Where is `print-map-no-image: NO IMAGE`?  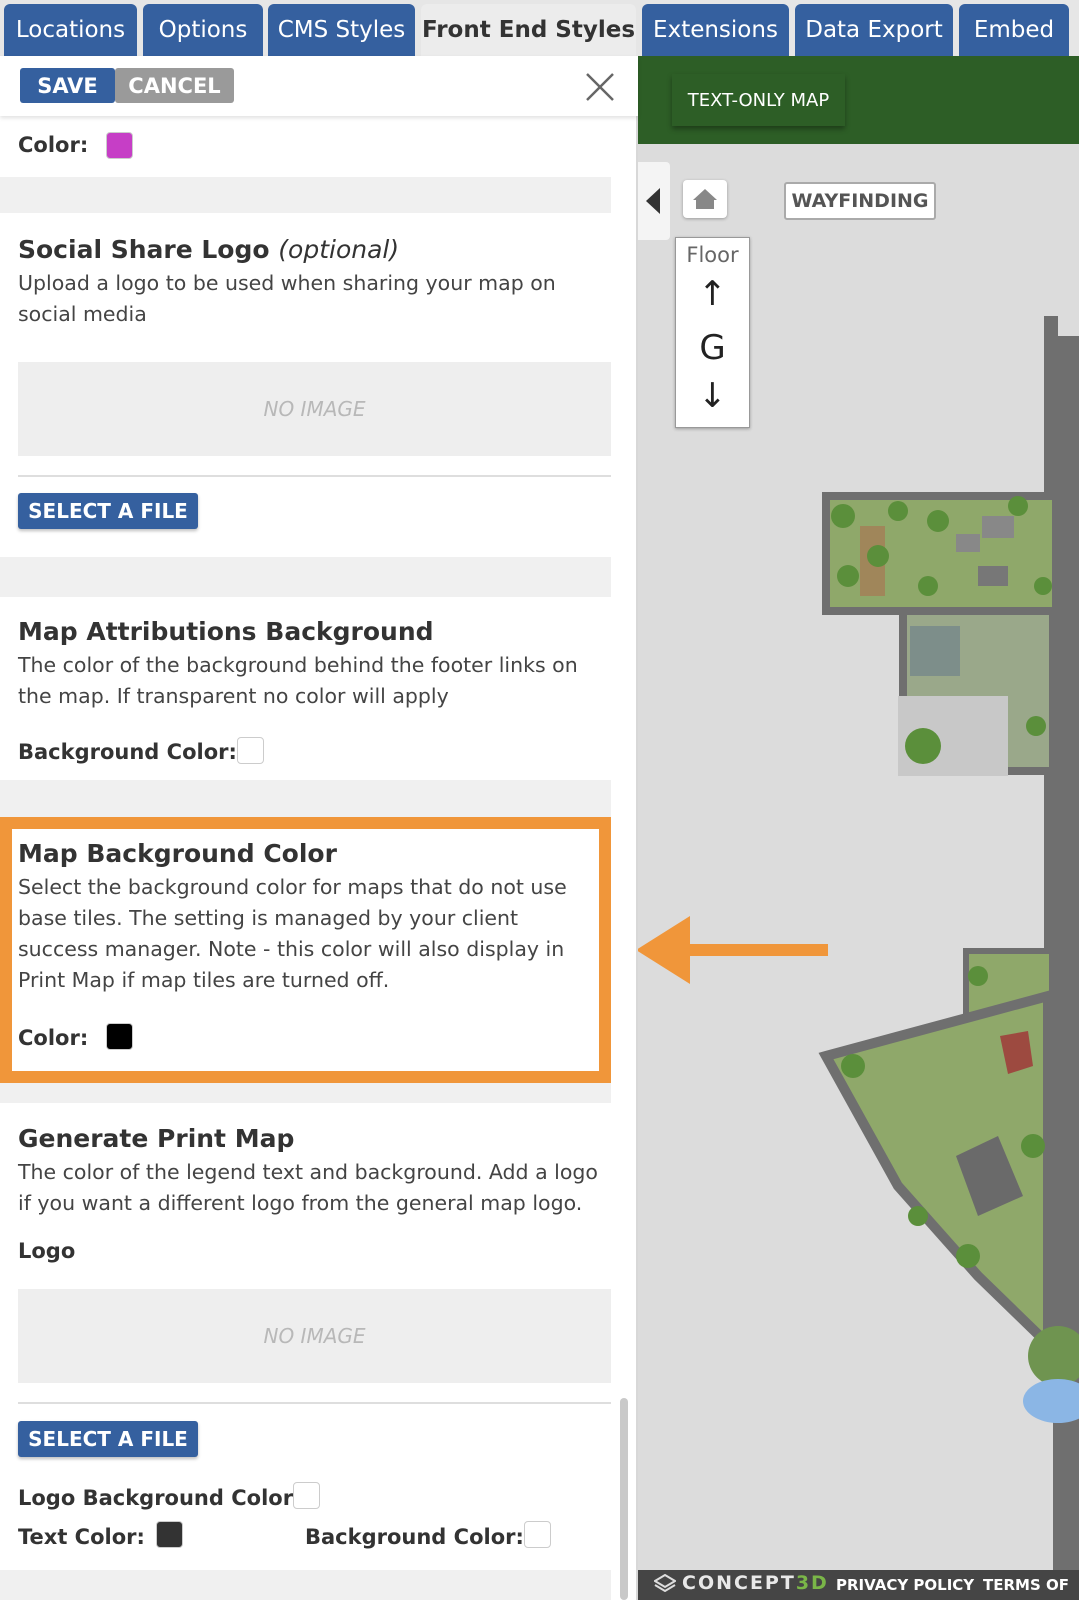
print-map-no-image: NO IMAGE is located at coordinates (314, 1336).